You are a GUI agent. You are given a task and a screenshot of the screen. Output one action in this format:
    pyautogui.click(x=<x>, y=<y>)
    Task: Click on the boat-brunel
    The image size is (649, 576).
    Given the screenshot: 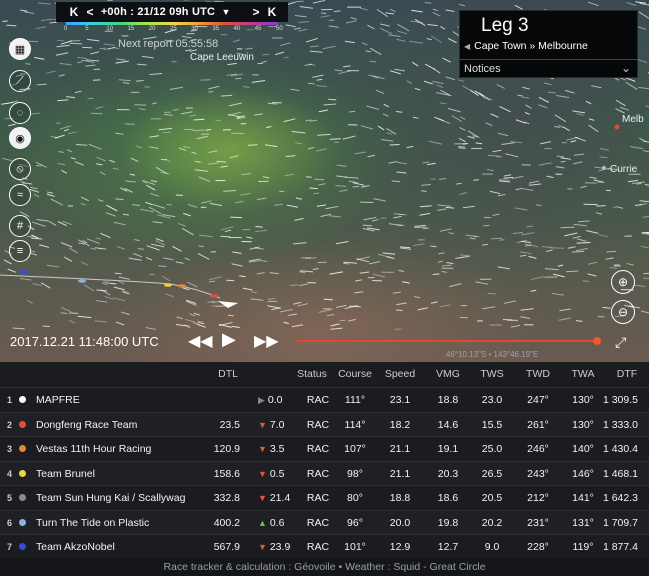 What is the action you would take?
    pyautogui.click(x=168, y=285)
    